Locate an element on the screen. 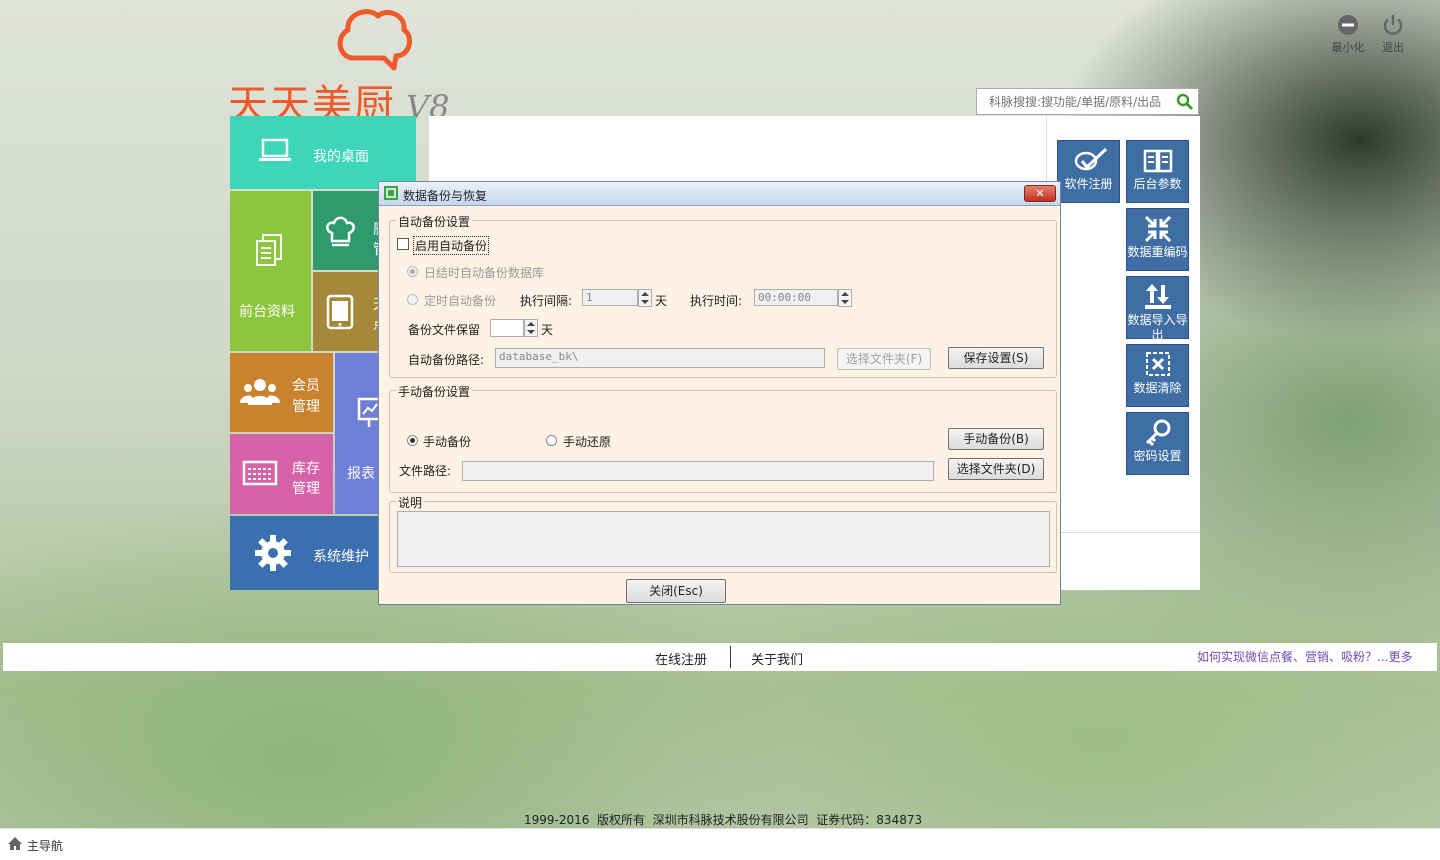 This screenshot has width=1440, height=860. search-box is located at coordinates (1087, 101).